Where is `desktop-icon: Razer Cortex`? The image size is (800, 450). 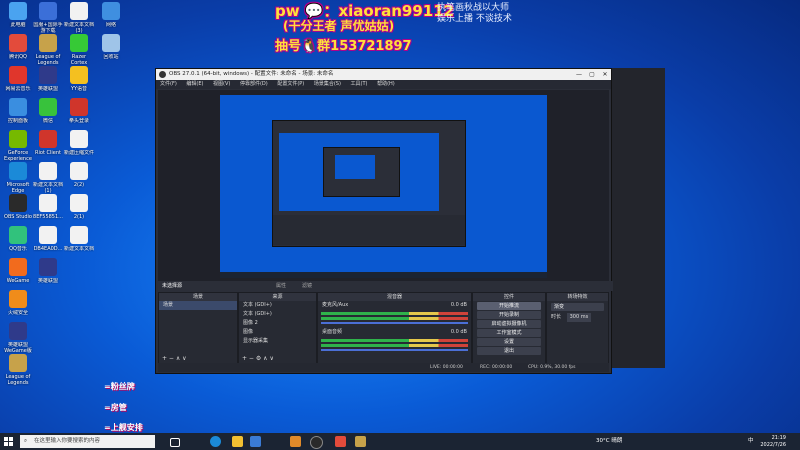
desktop-icon: Razer Cortex is located at coordinates (79, 50).